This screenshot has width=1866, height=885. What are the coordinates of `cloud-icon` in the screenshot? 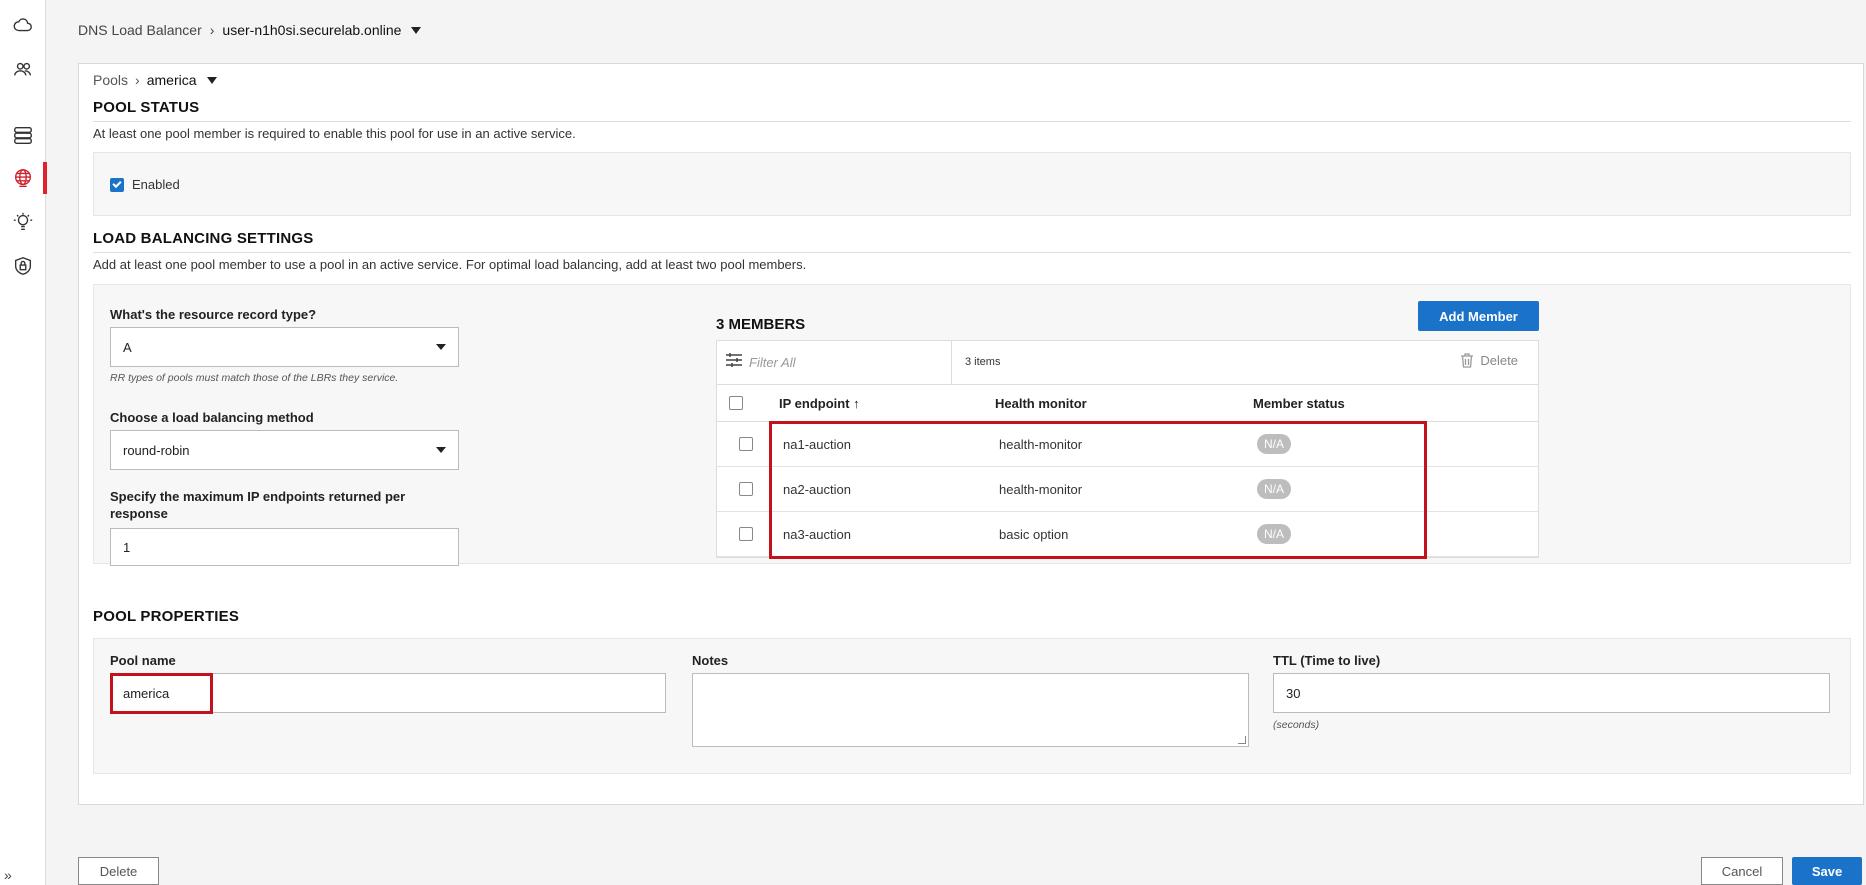 It's located at (22, 25).